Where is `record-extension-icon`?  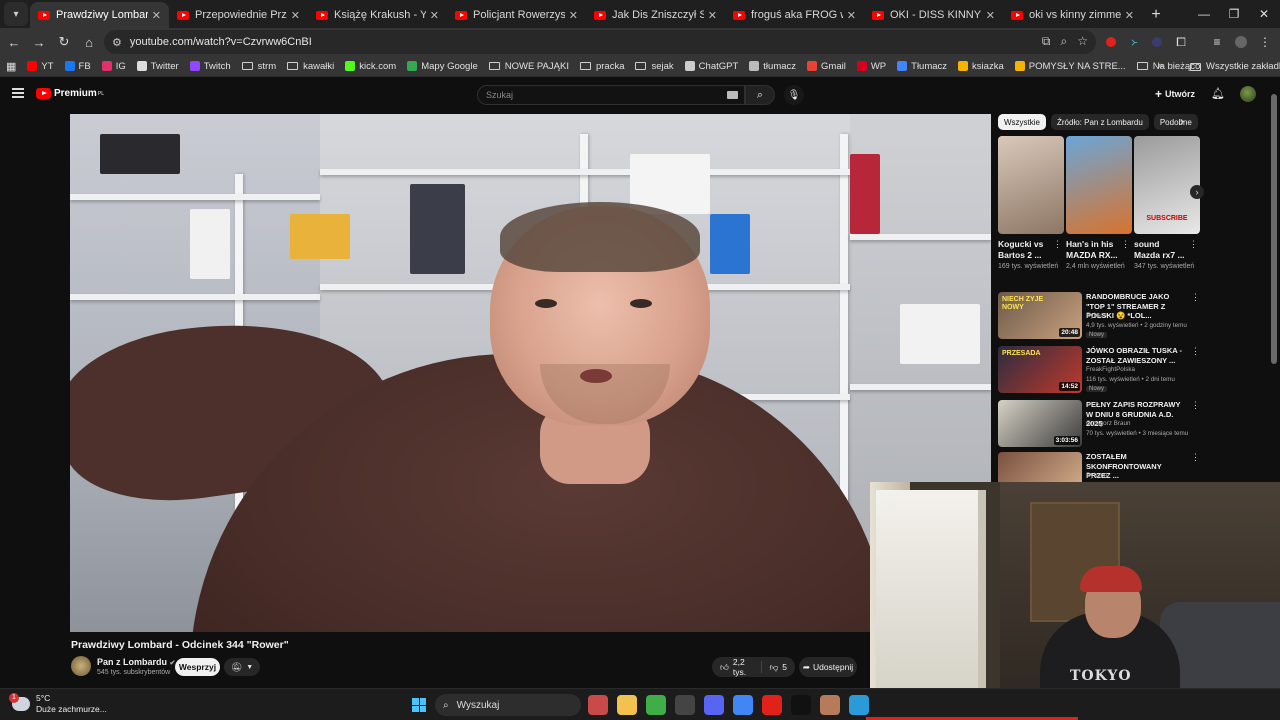 record-extension-icon is located at coordinates (1111, 42).